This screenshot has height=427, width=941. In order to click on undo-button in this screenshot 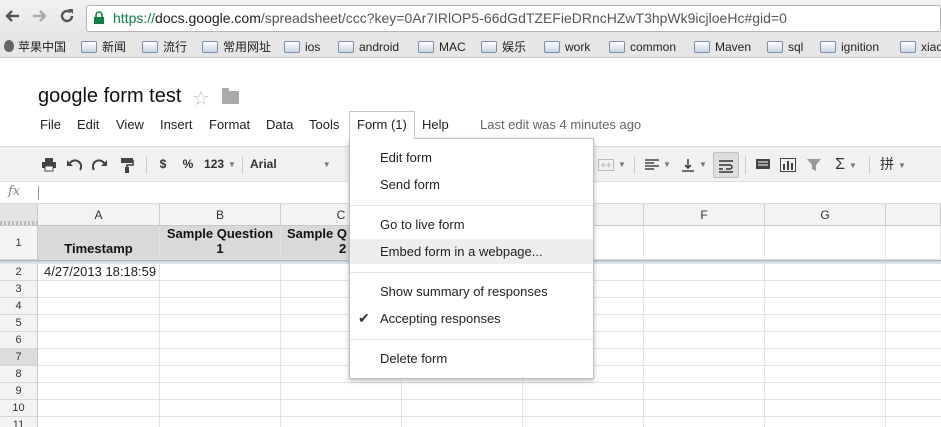, I will do `click(74, 164)`.